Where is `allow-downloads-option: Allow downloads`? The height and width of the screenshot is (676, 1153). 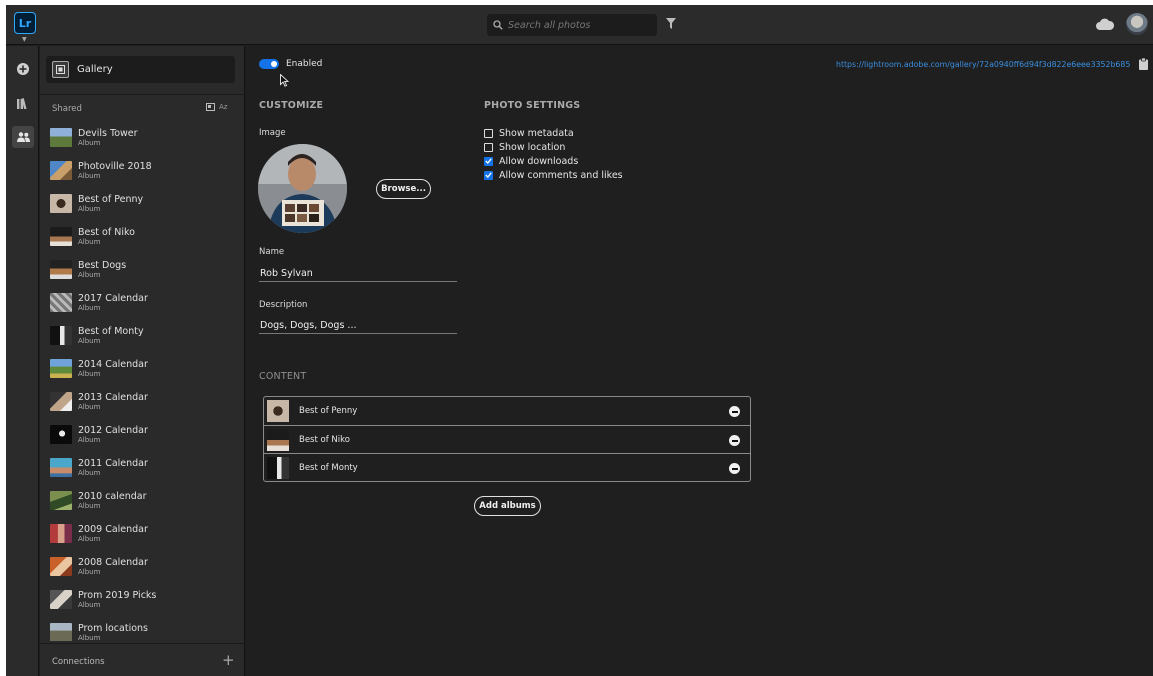
allow-downloads-option: Allow downloads is located at coordinates (531, 161).